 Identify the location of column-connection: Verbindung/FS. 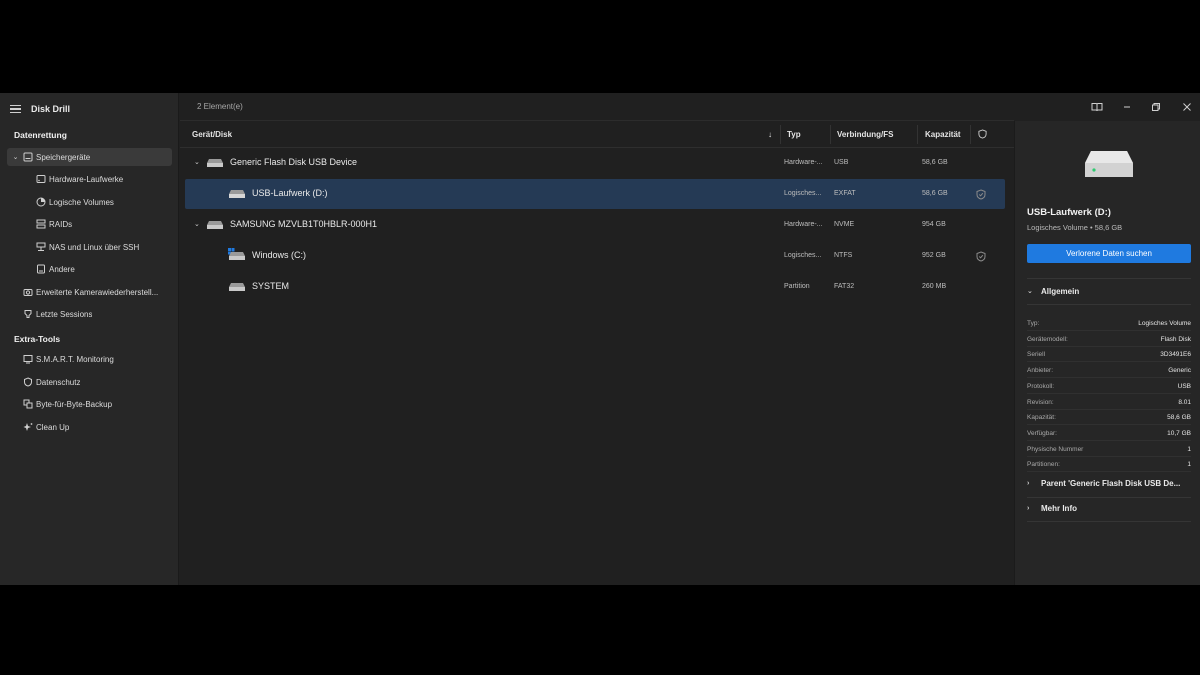
(865, 134).